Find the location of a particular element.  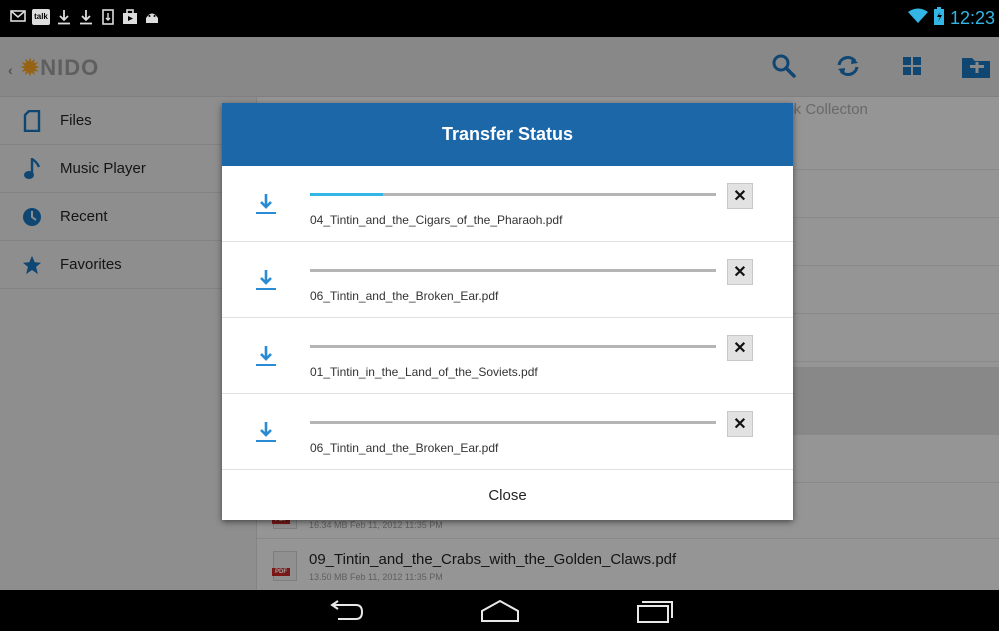

talk-icon: talk is located at coordinates (41, 17).